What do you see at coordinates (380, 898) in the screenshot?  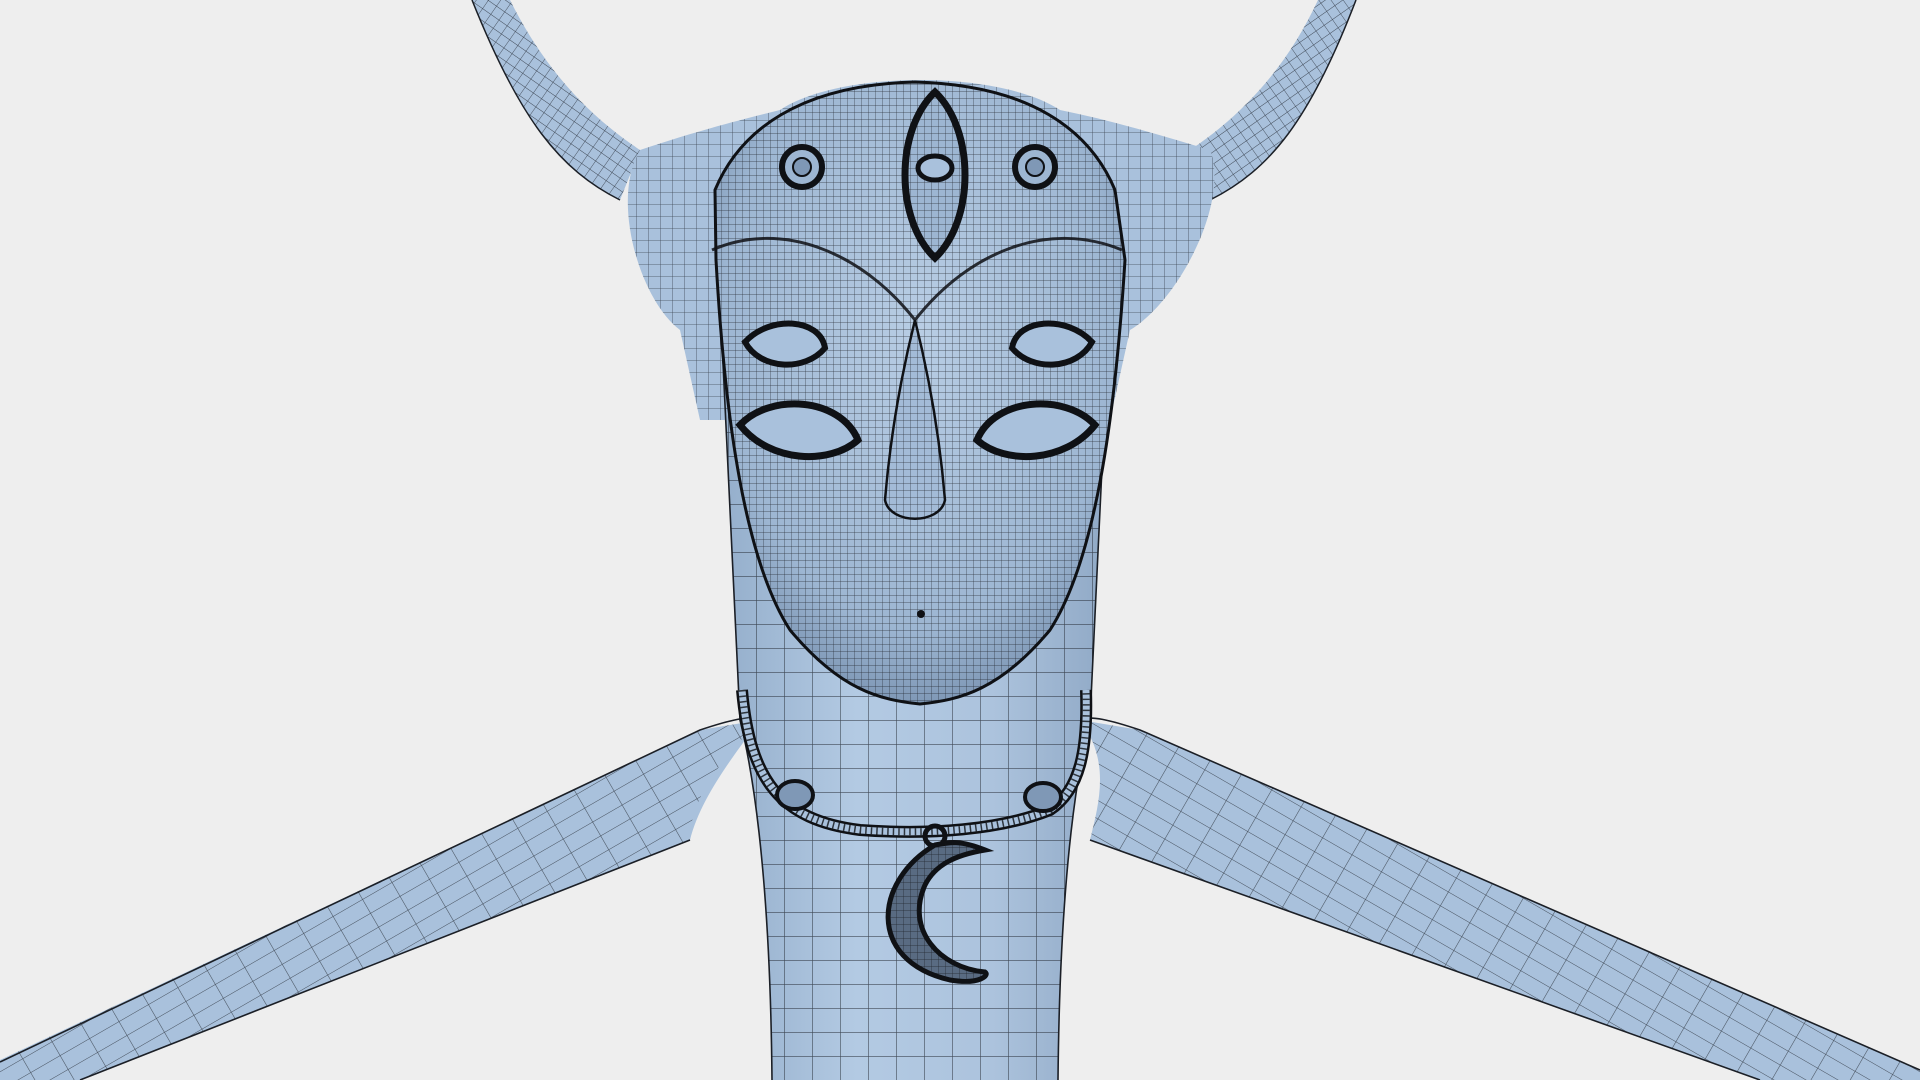 I see `left-arm` at bounding box center [380, 898].